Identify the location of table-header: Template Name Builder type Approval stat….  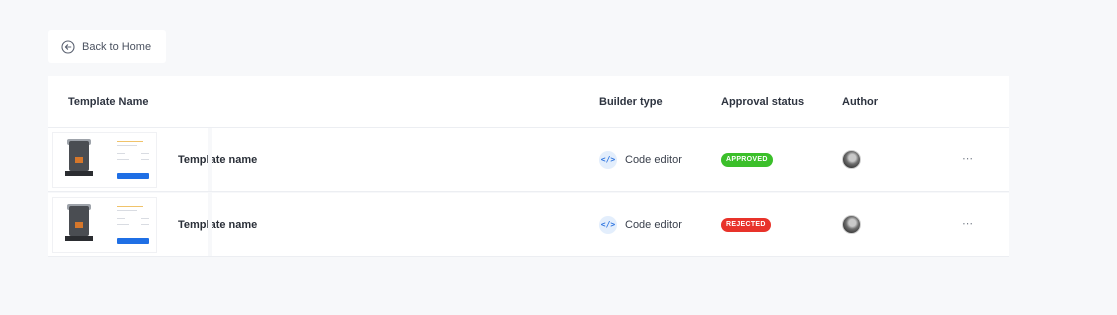
(528, 102).